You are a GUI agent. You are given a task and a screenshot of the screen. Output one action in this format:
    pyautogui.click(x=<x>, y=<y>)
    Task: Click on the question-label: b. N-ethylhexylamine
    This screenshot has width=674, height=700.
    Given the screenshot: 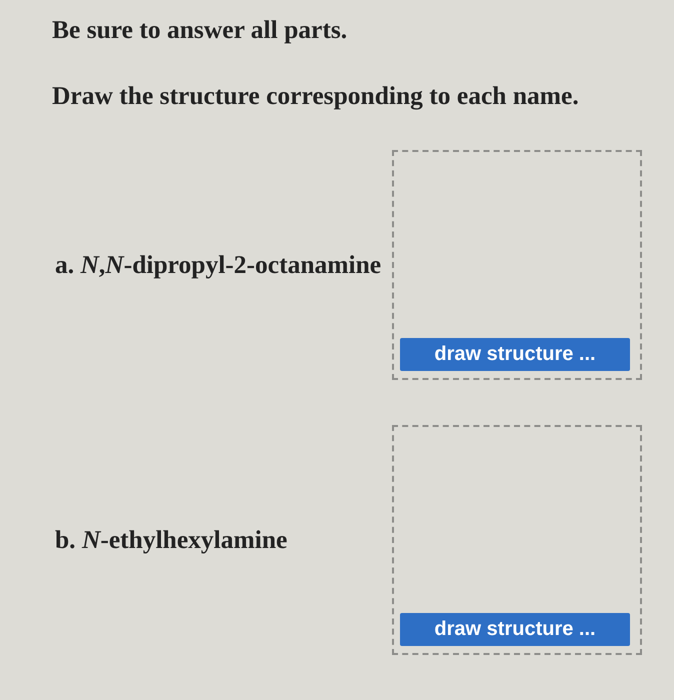 What is the action you would take?
    pyautogui.click(x=171, y=540)
    